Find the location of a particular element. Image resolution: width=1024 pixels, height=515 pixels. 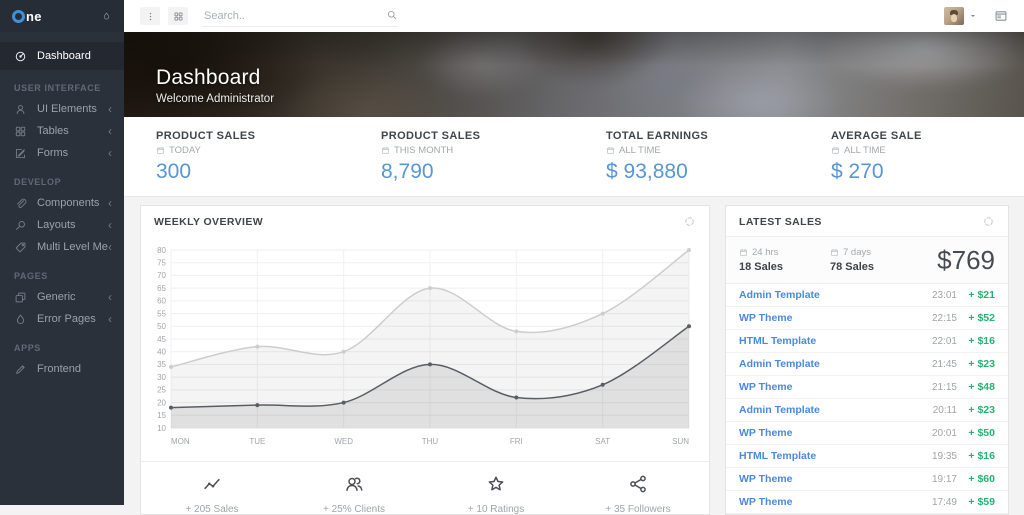

share-icon is located at coordinates (638, 484).